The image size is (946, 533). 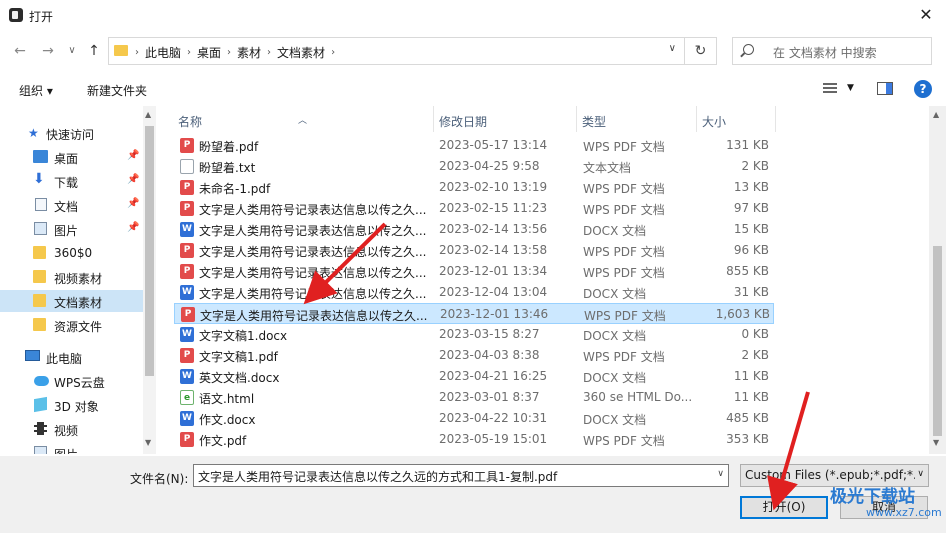 I want to click on file-row: P 作文.pdf 2023-05-19 15:01 WPS PDF 文档 353 KB, so click(x=474, y=439).